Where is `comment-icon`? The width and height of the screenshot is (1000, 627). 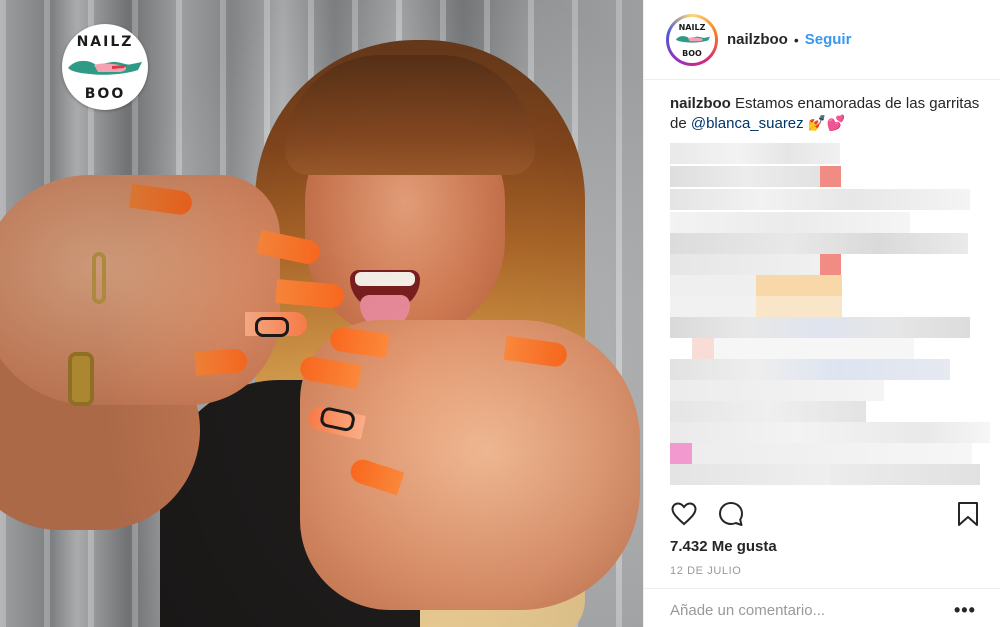
comment-icon is located at coordinates (731, 514).